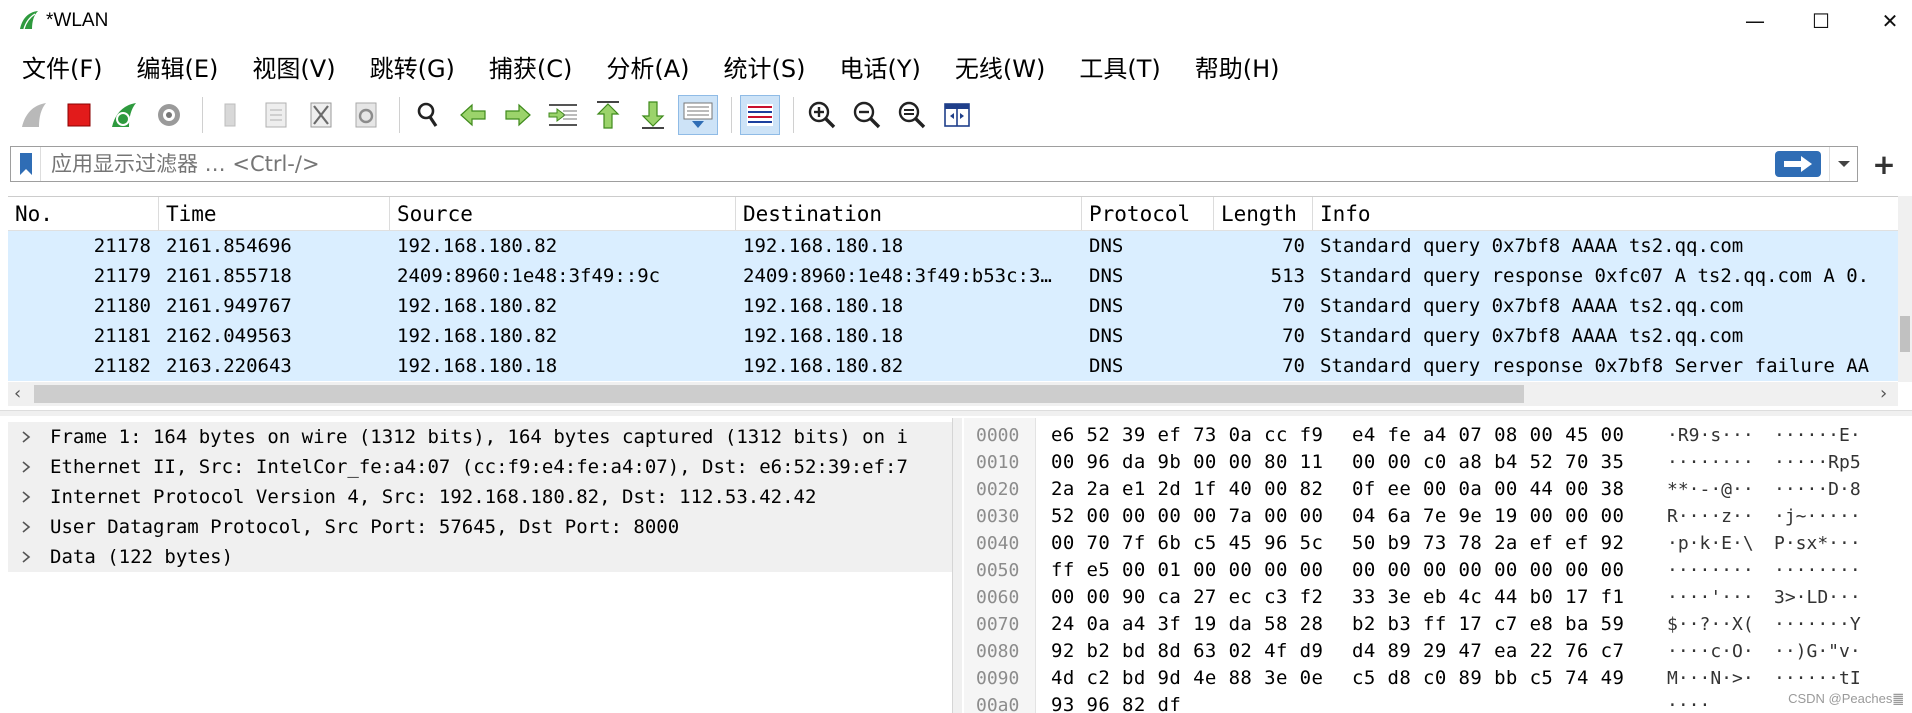 The image size is (1912, 713). Describe the element at coordinates (178, 66) in the screenshot. I see `menu-edit: 编辑(E)` at that location.